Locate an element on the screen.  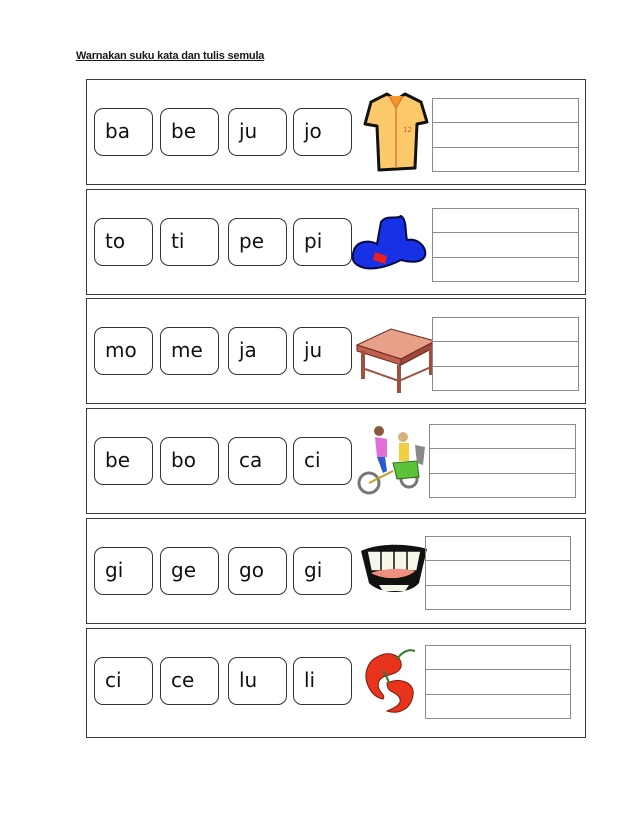
exercise-row: to ti pe pi is located at coordinates (336, 242).